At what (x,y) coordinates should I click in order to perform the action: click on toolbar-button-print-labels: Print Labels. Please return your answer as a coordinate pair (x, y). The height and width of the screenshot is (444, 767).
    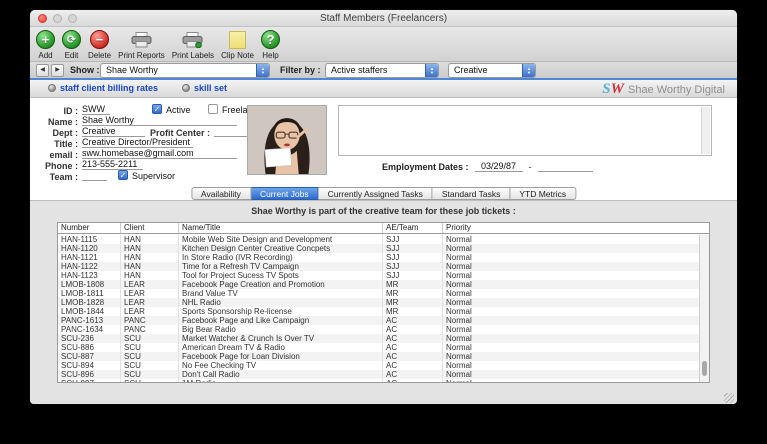
    Looking at the image, I should click on (193, 44).